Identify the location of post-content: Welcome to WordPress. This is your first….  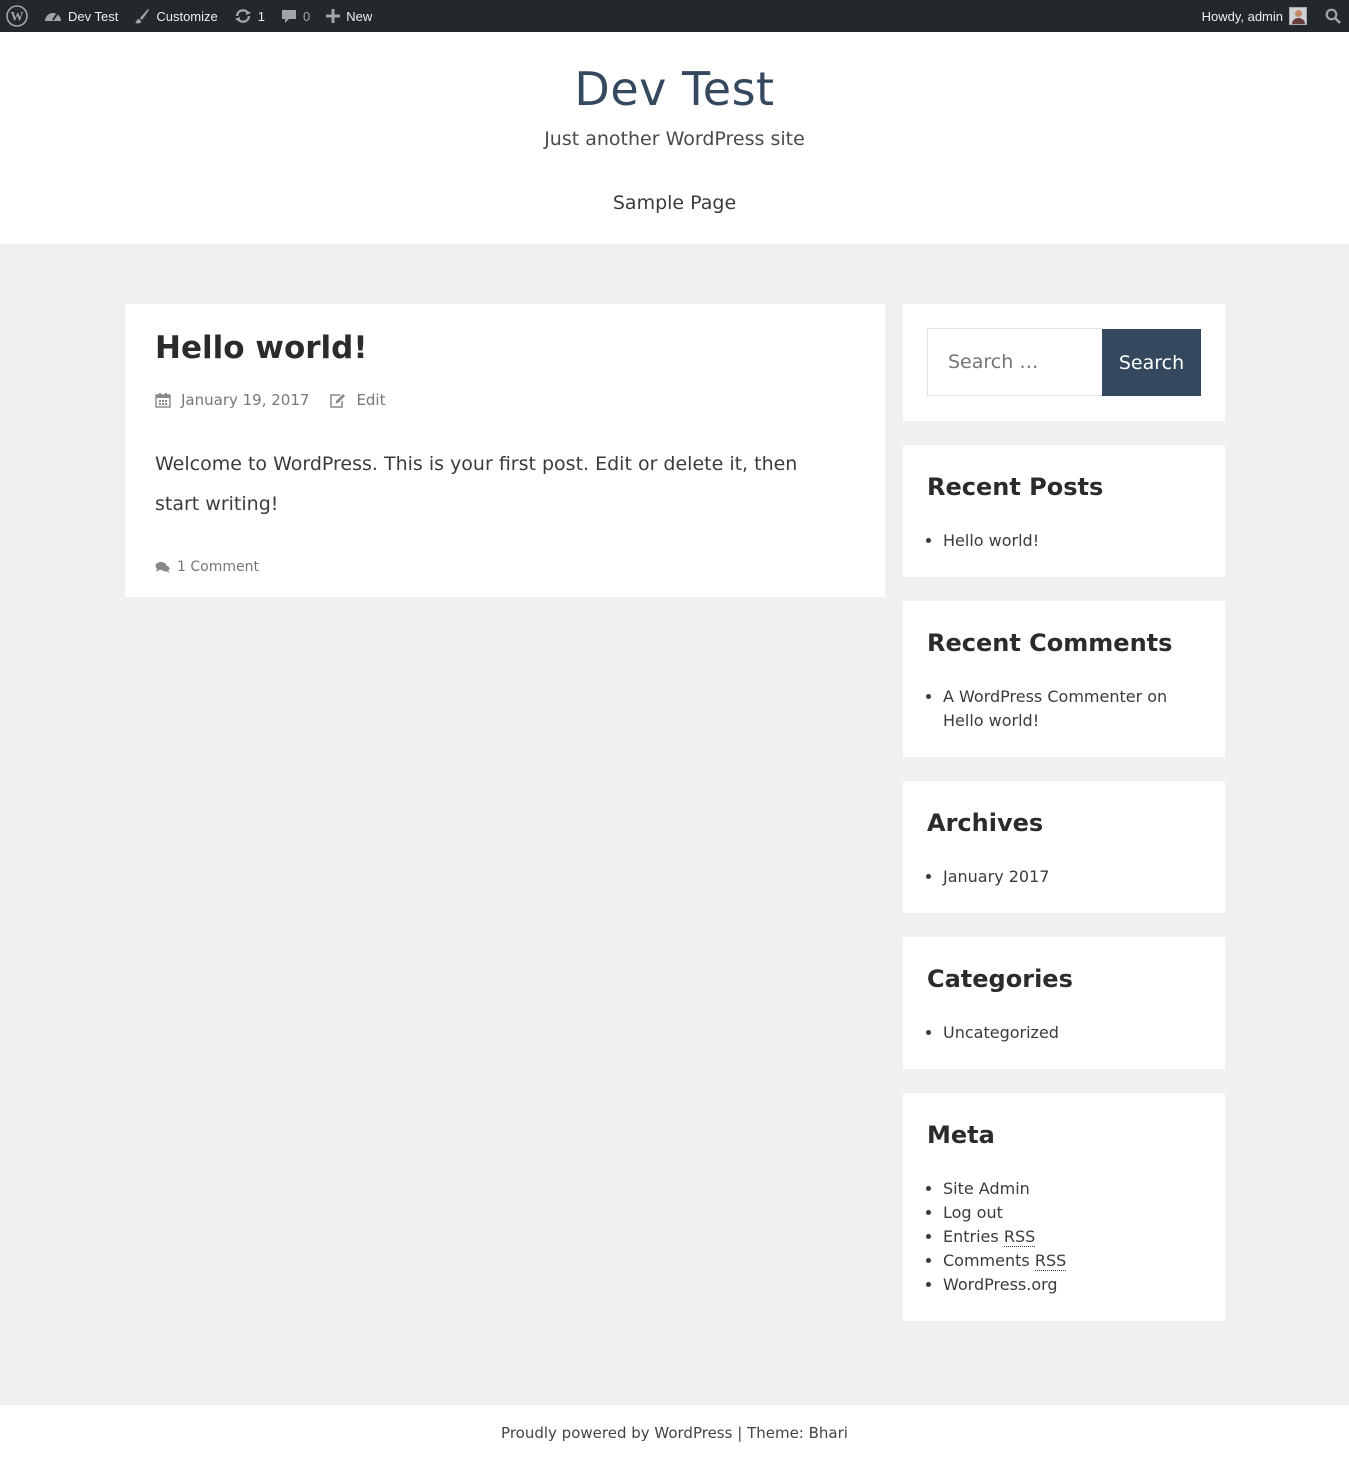
(476, 484).